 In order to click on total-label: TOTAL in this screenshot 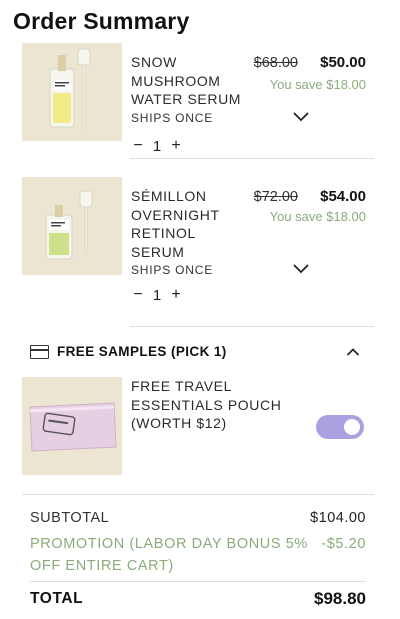, I will do `click(57, 598)`.